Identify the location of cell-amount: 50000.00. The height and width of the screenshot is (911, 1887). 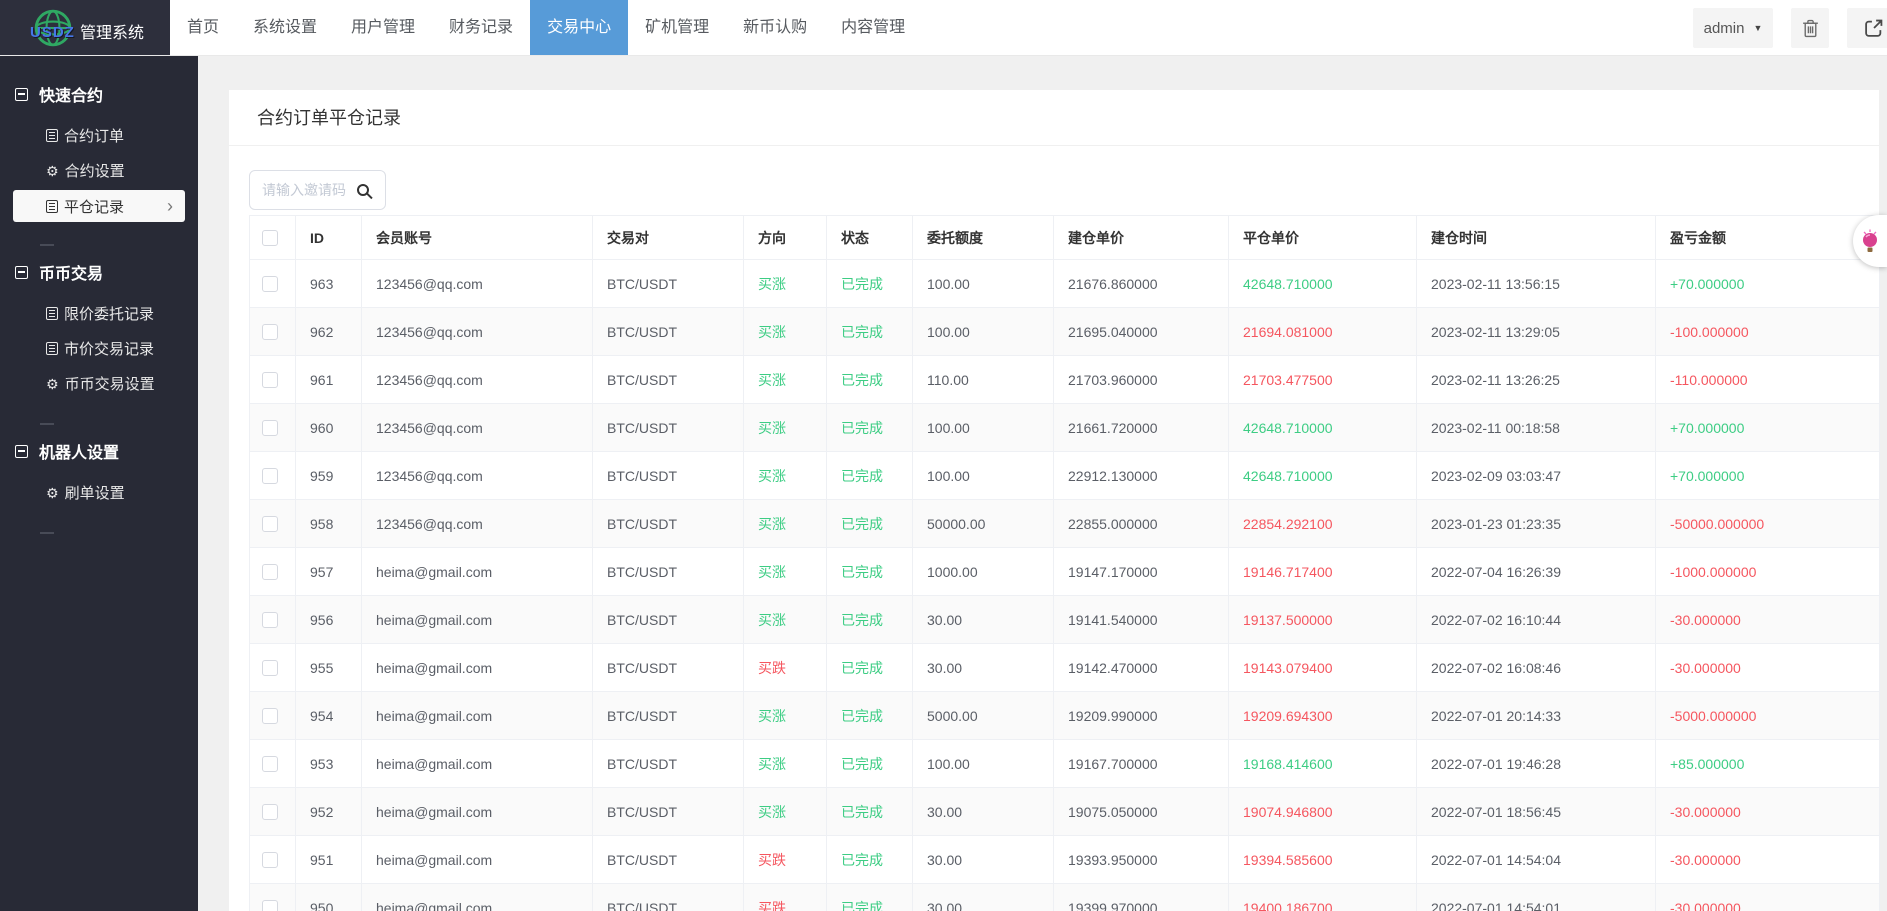
(983, 523).